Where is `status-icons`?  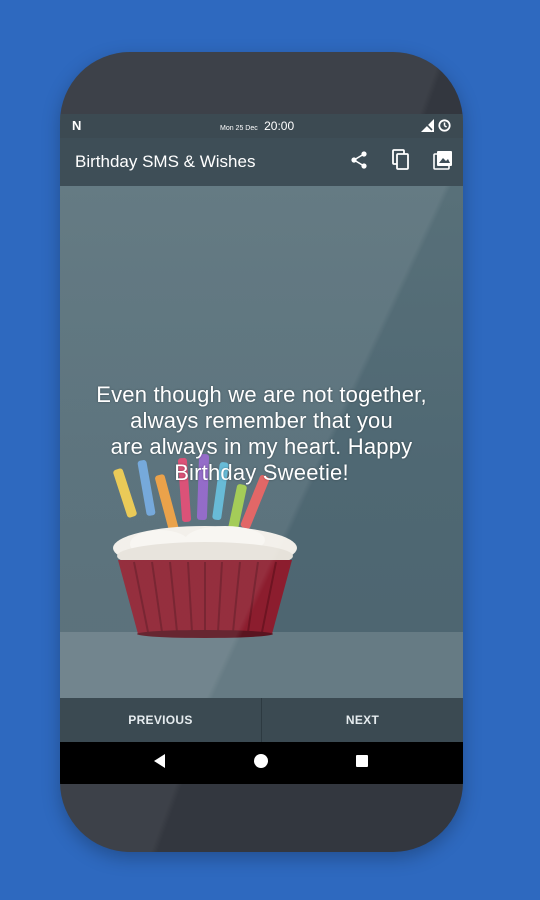
status-icons is located at coordinates (436, 128).